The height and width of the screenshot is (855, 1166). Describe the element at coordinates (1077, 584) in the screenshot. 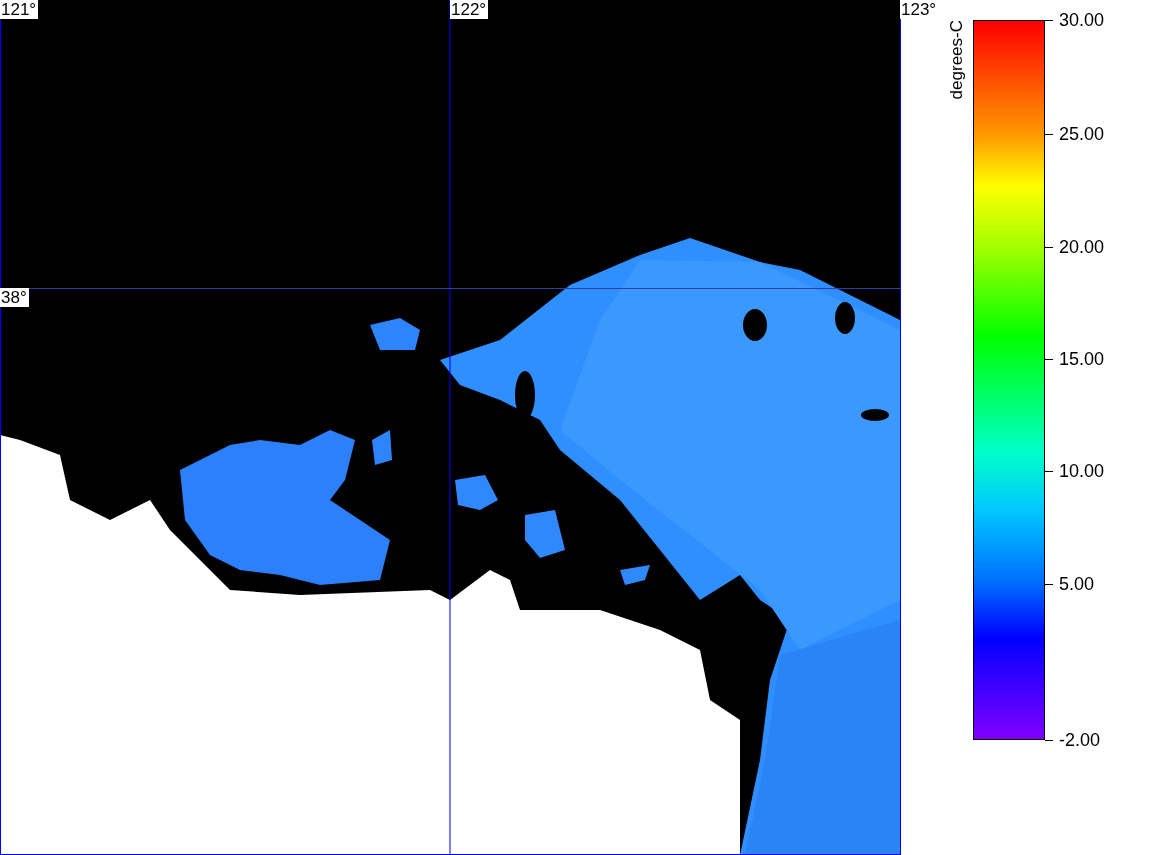

I see `scale-label: 5.00` at that location.